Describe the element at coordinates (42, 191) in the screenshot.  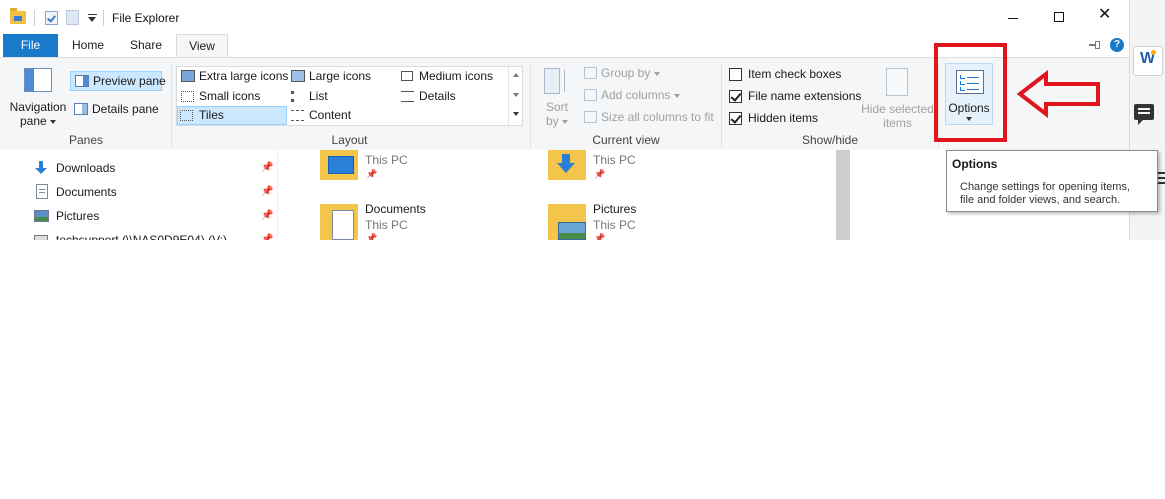
I see `documents-icon` at that location.